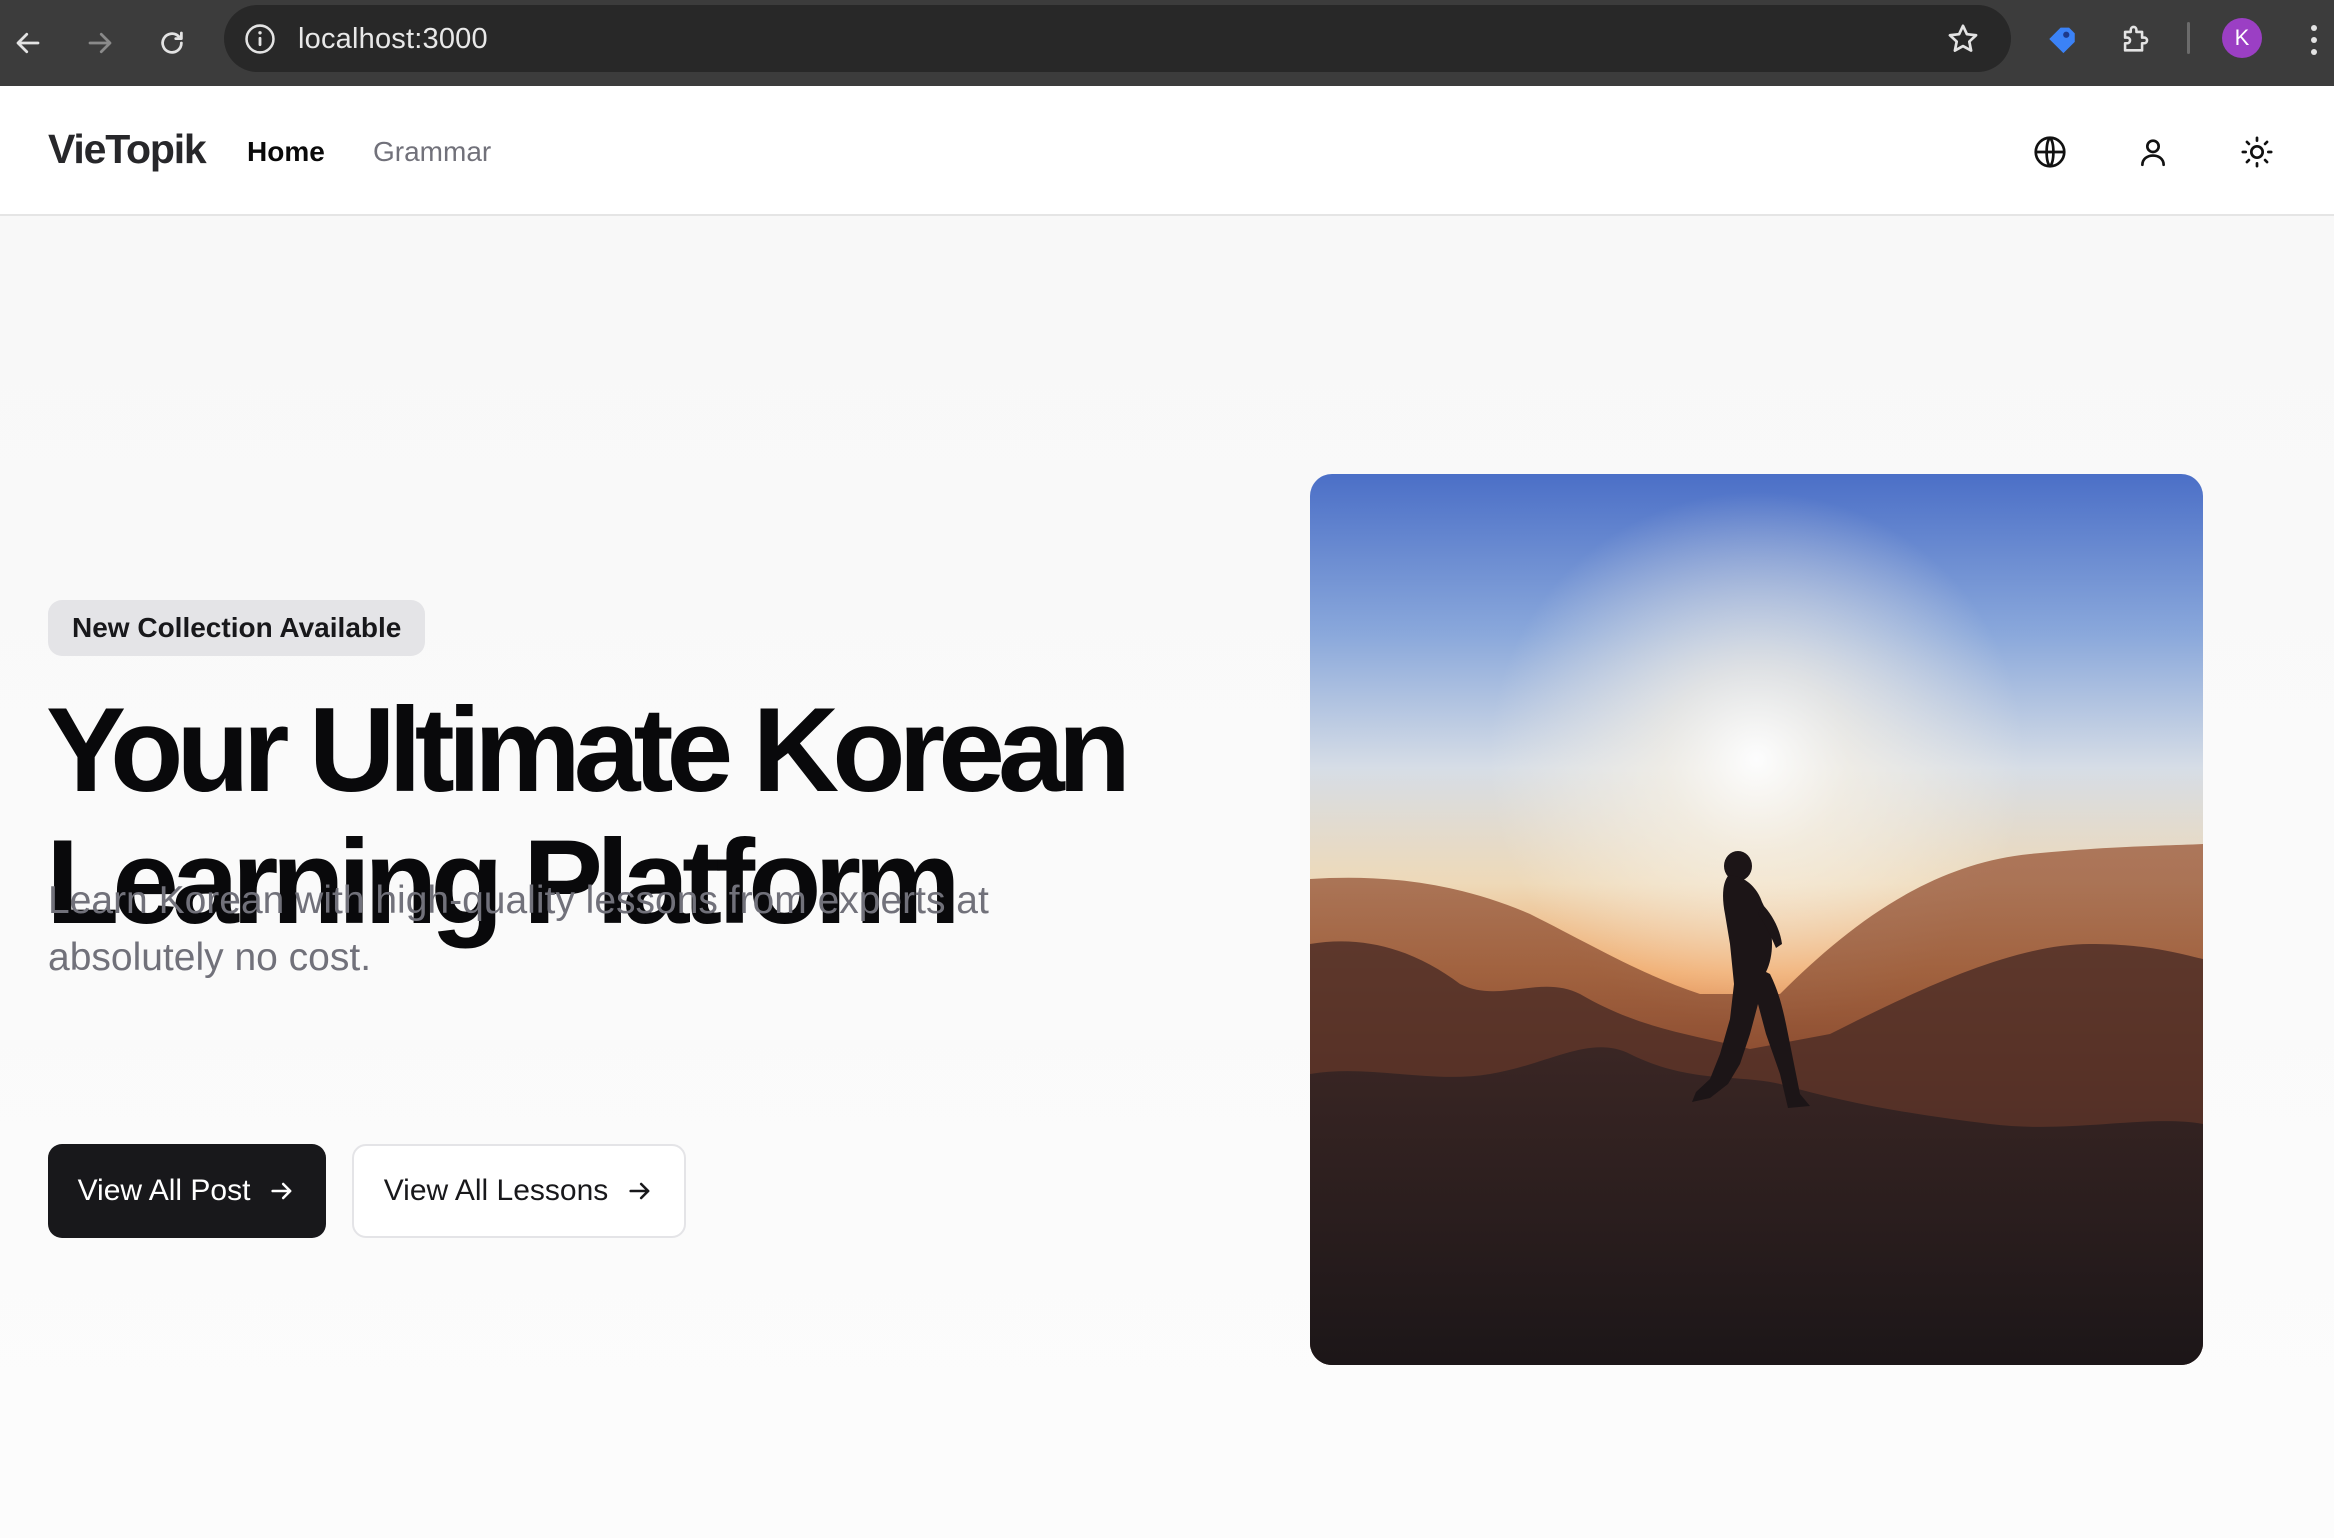  Describe the element at coordinates (393, 39) in the screenshot. I see `url-text: localhost:3000` at that location.